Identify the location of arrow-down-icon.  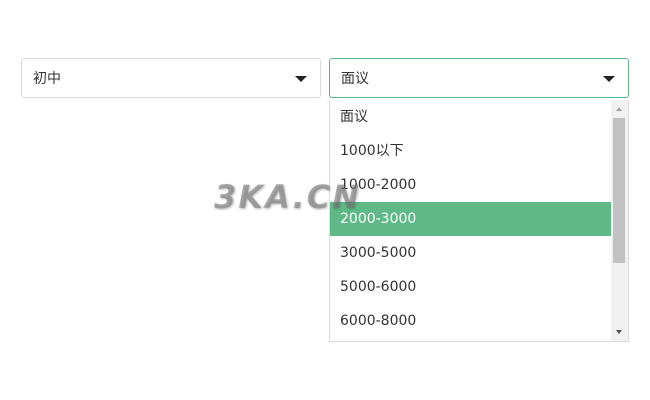
(619, 332).